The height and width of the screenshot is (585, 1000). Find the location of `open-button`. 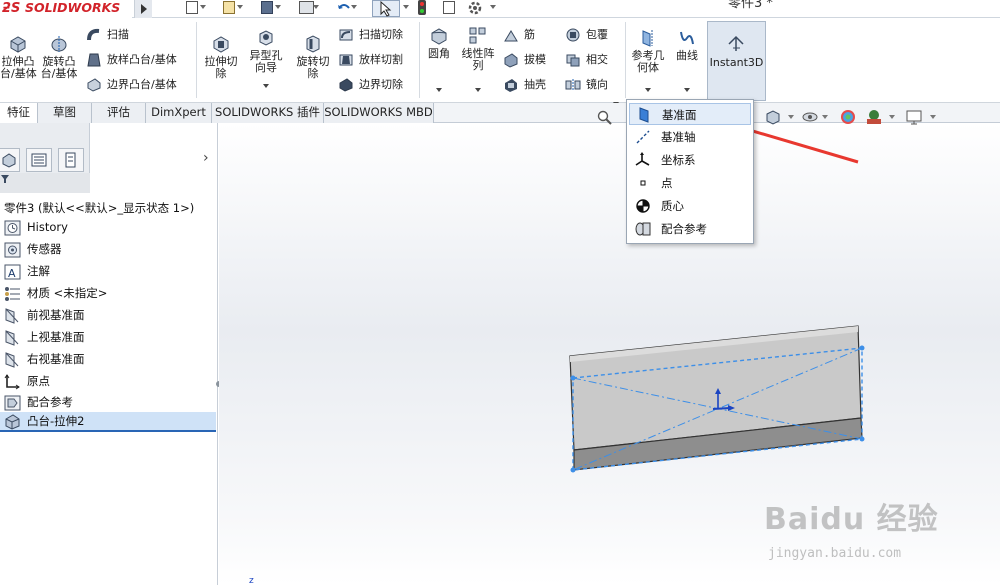

open-button is located at coordinates (231, 8).